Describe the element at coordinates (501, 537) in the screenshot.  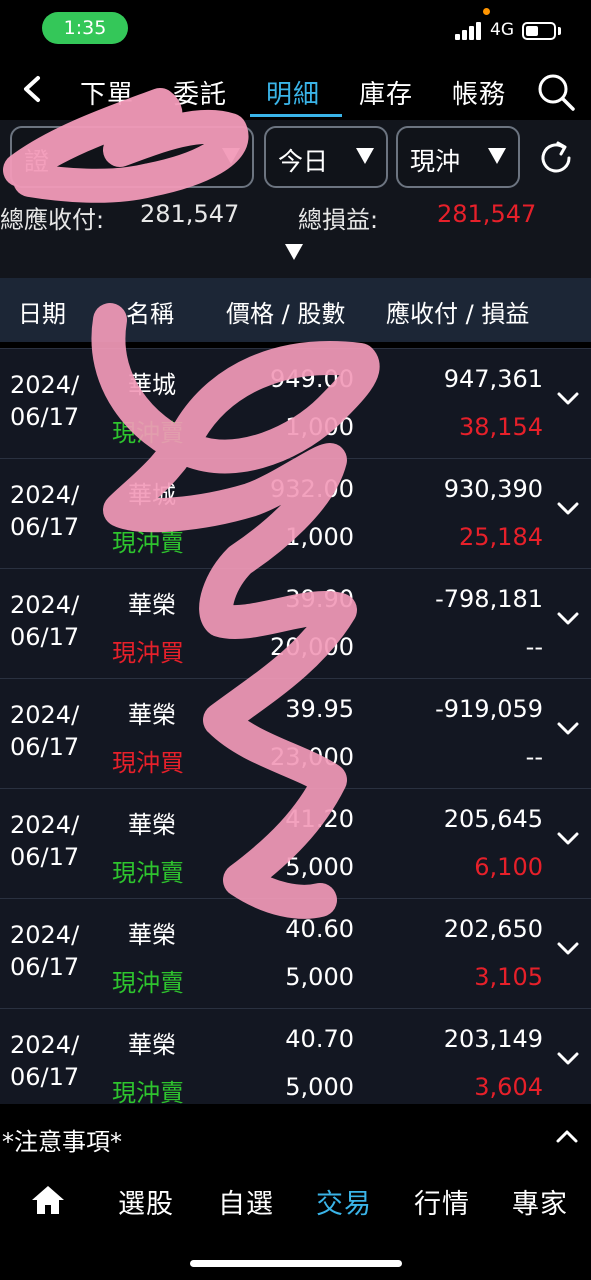
I see `trade-pnl: 25,184` at that location.